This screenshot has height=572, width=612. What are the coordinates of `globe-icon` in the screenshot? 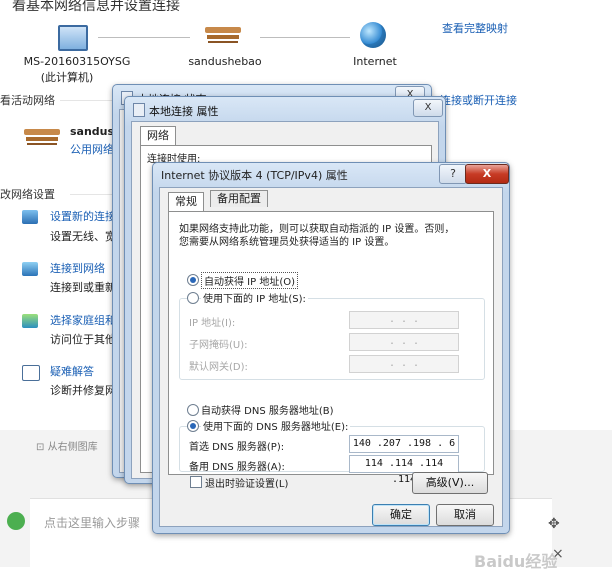 It's located at (373, 35).